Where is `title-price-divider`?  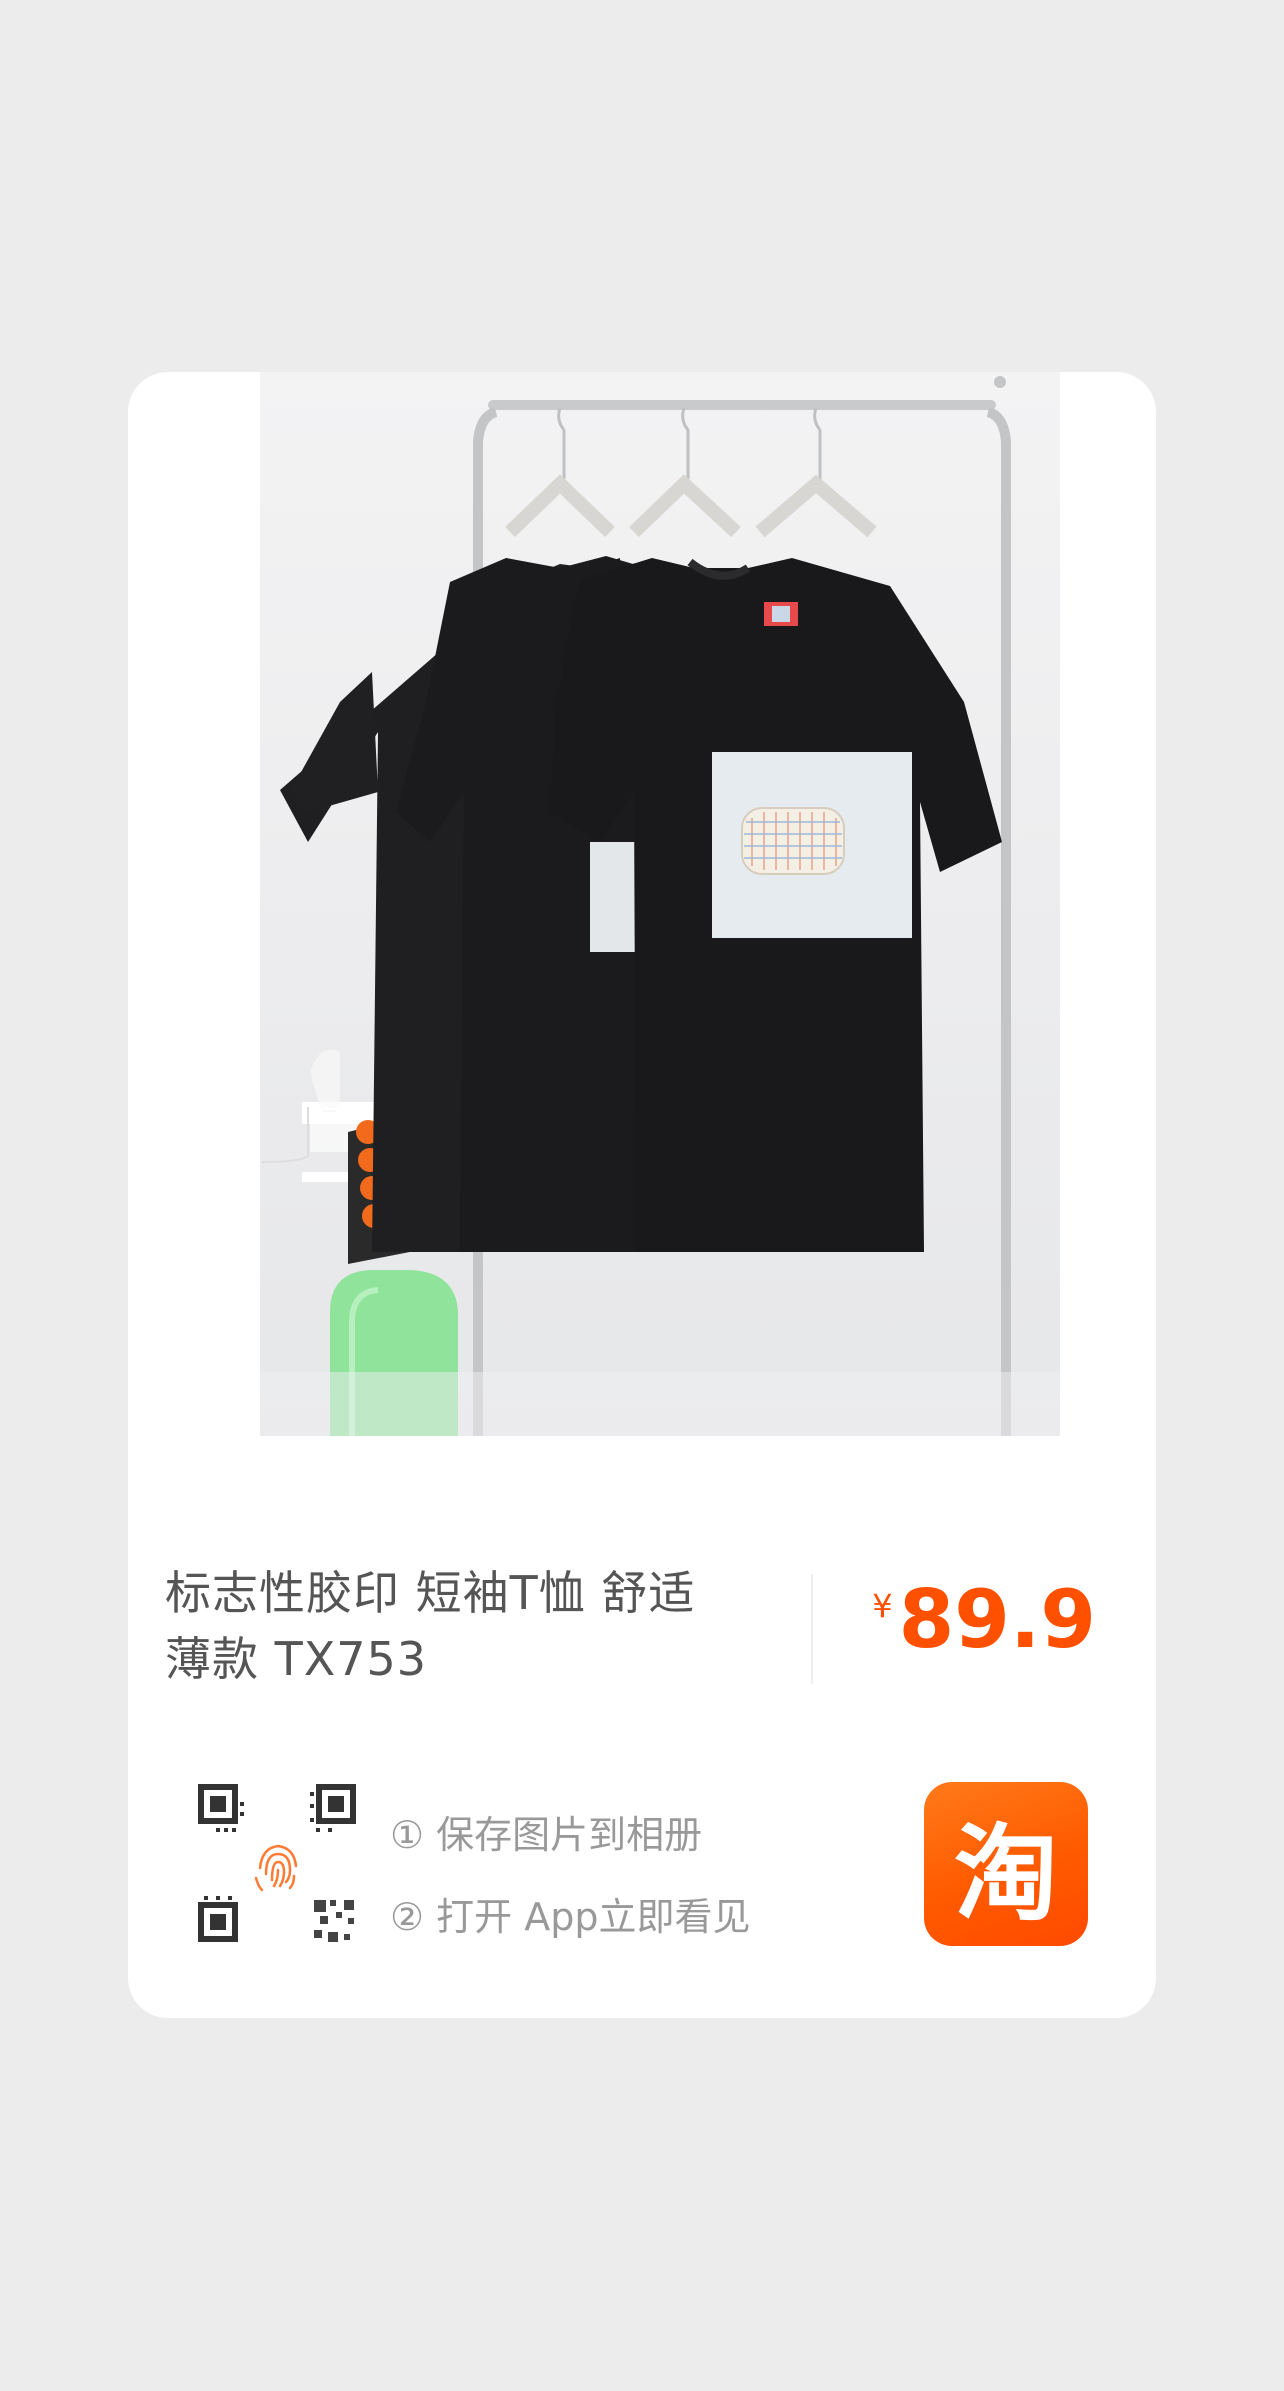
title-price-divider is located at coordinates (812, 1629).